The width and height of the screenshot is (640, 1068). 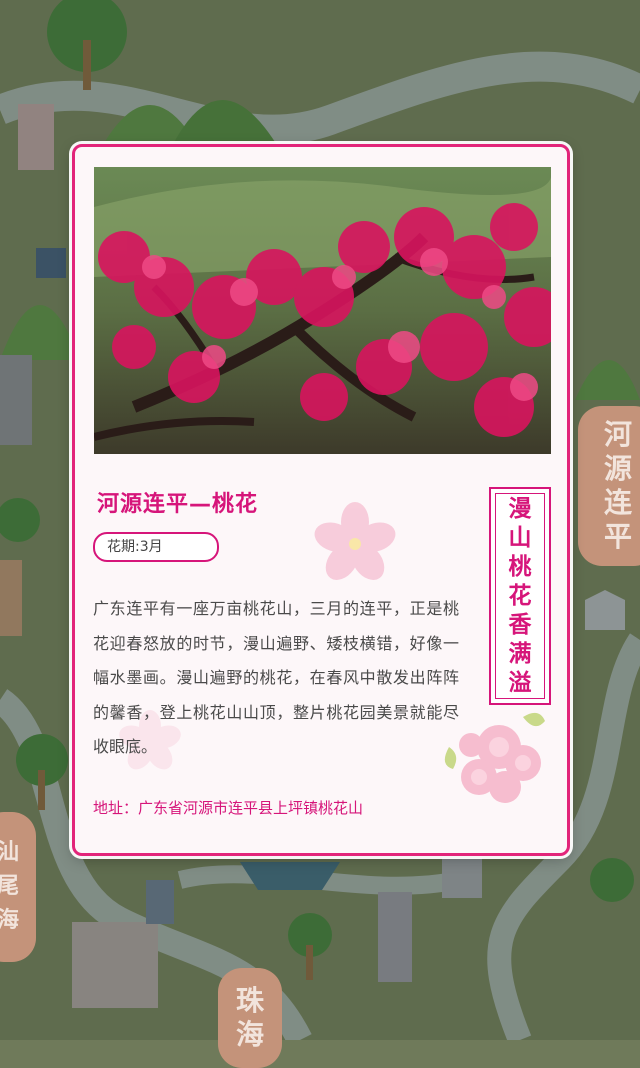 I want to click on map-label-char: 源, so click(x=617, y=468).